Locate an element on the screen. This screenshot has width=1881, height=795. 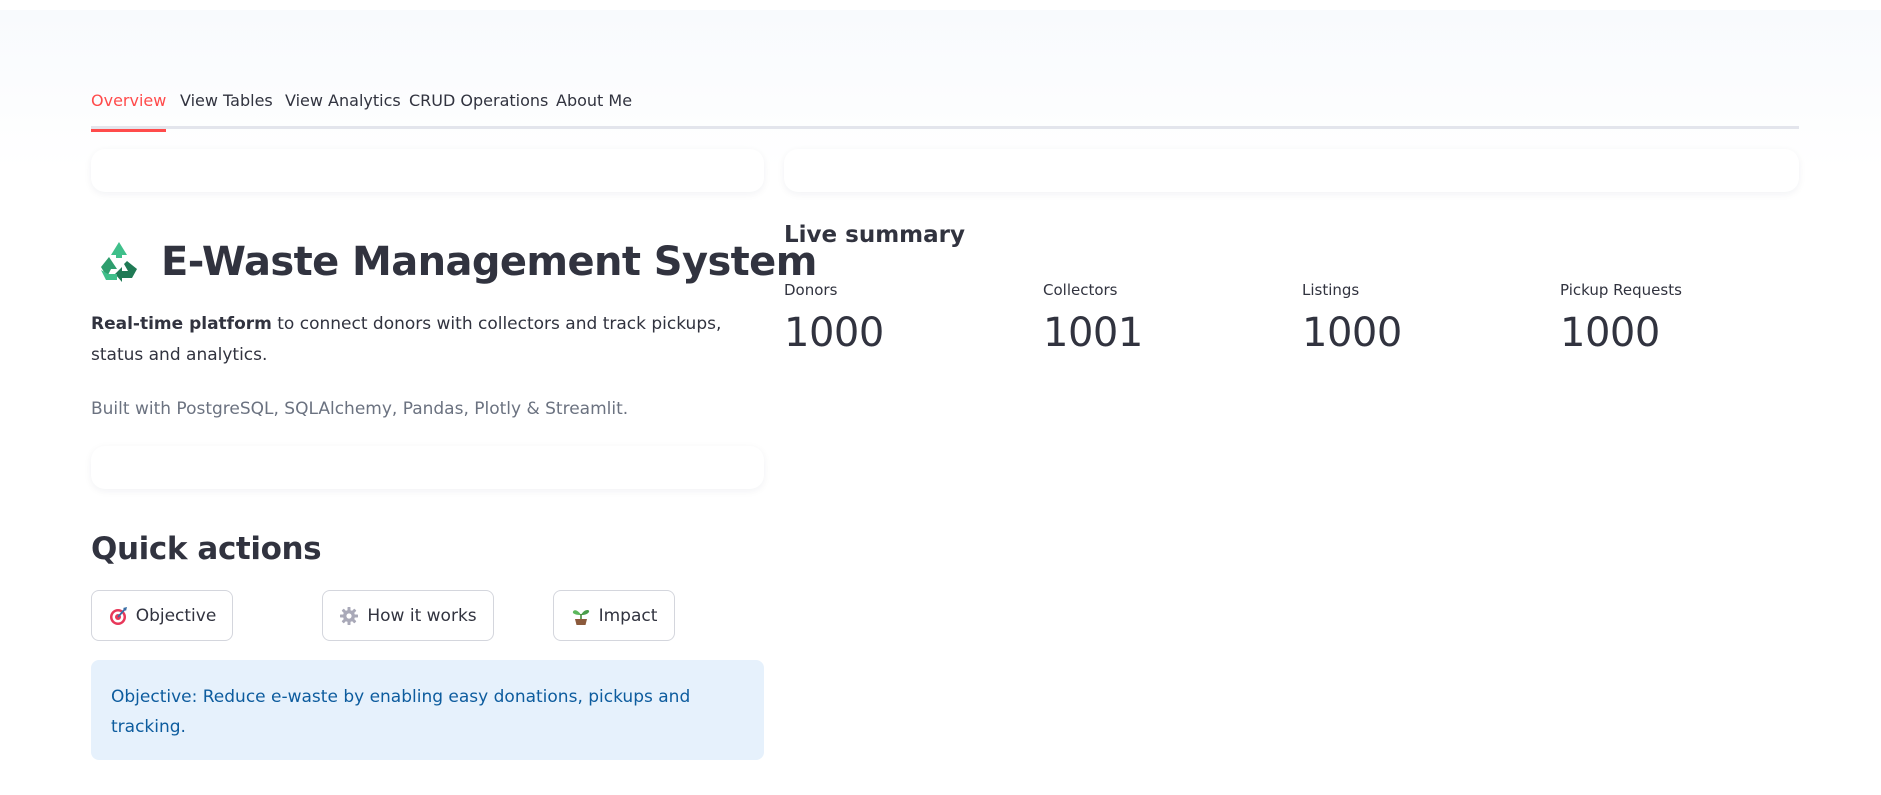
tab-about-me: About Me is located at coordinates (594, 106).